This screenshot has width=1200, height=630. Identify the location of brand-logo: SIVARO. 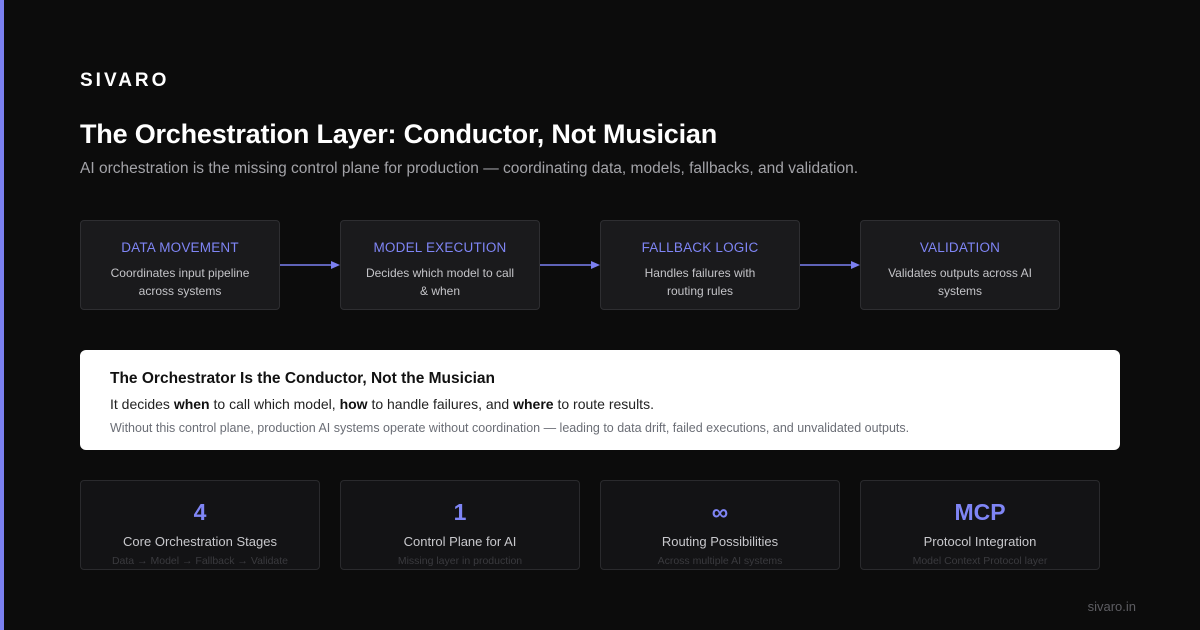
(125, 80).